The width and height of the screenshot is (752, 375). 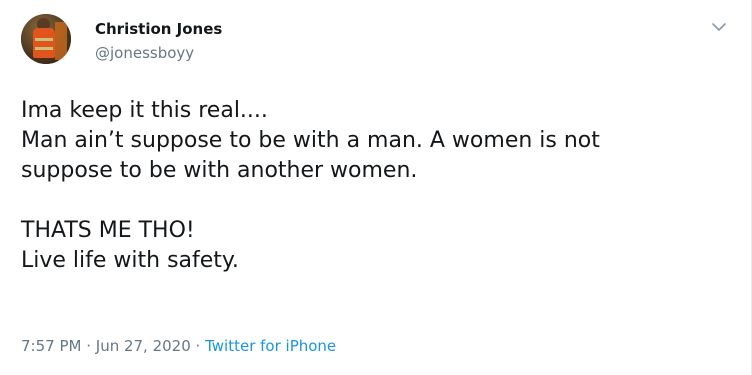 I want to click on tweet-time: 7:57 PM, so click(x=51, y=346).